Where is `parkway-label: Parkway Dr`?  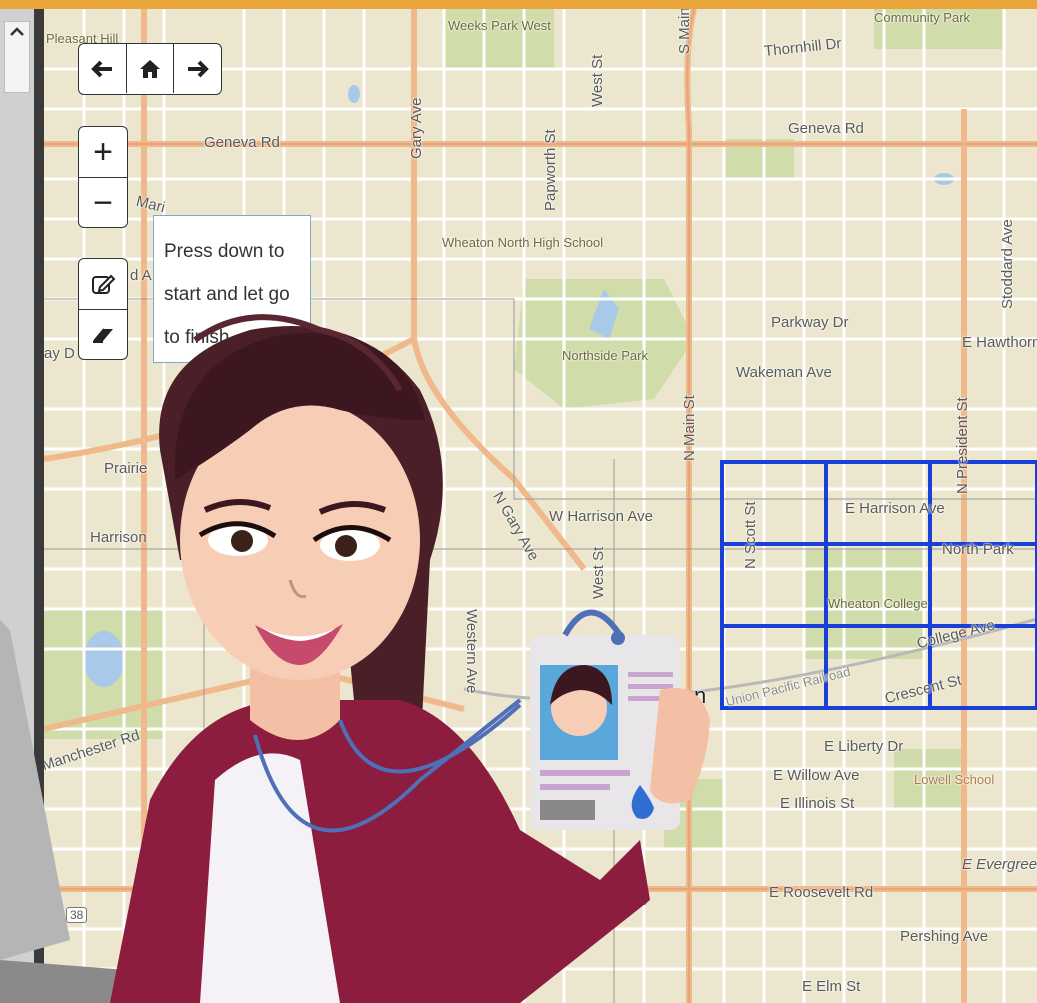 parkway-label: Parkway Dr is located at coordinates (810, 322).